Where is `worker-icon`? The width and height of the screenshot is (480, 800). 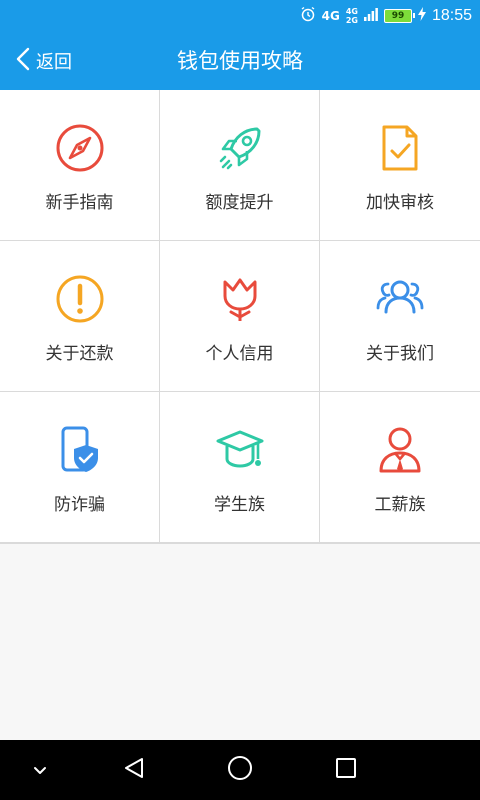
worker-icon is located at coordinates (400, 450).